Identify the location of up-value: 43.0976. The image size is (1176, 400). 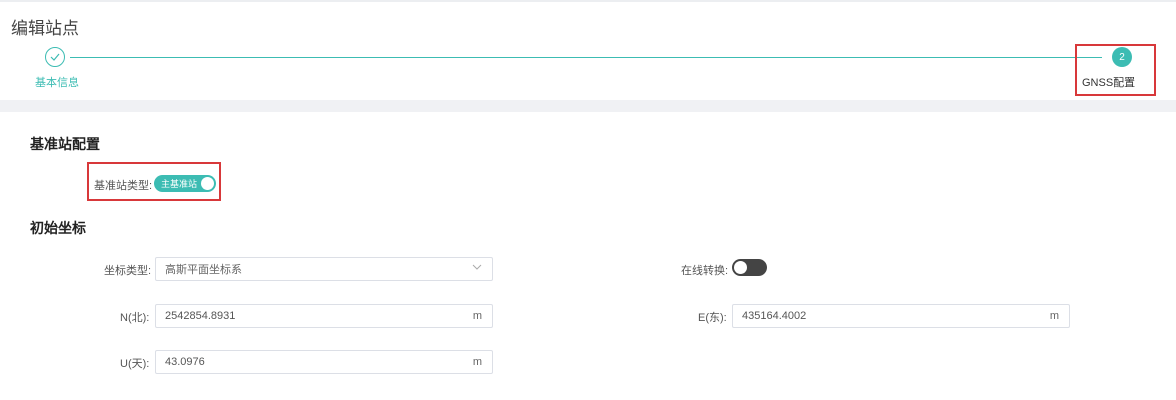
(185, 362).